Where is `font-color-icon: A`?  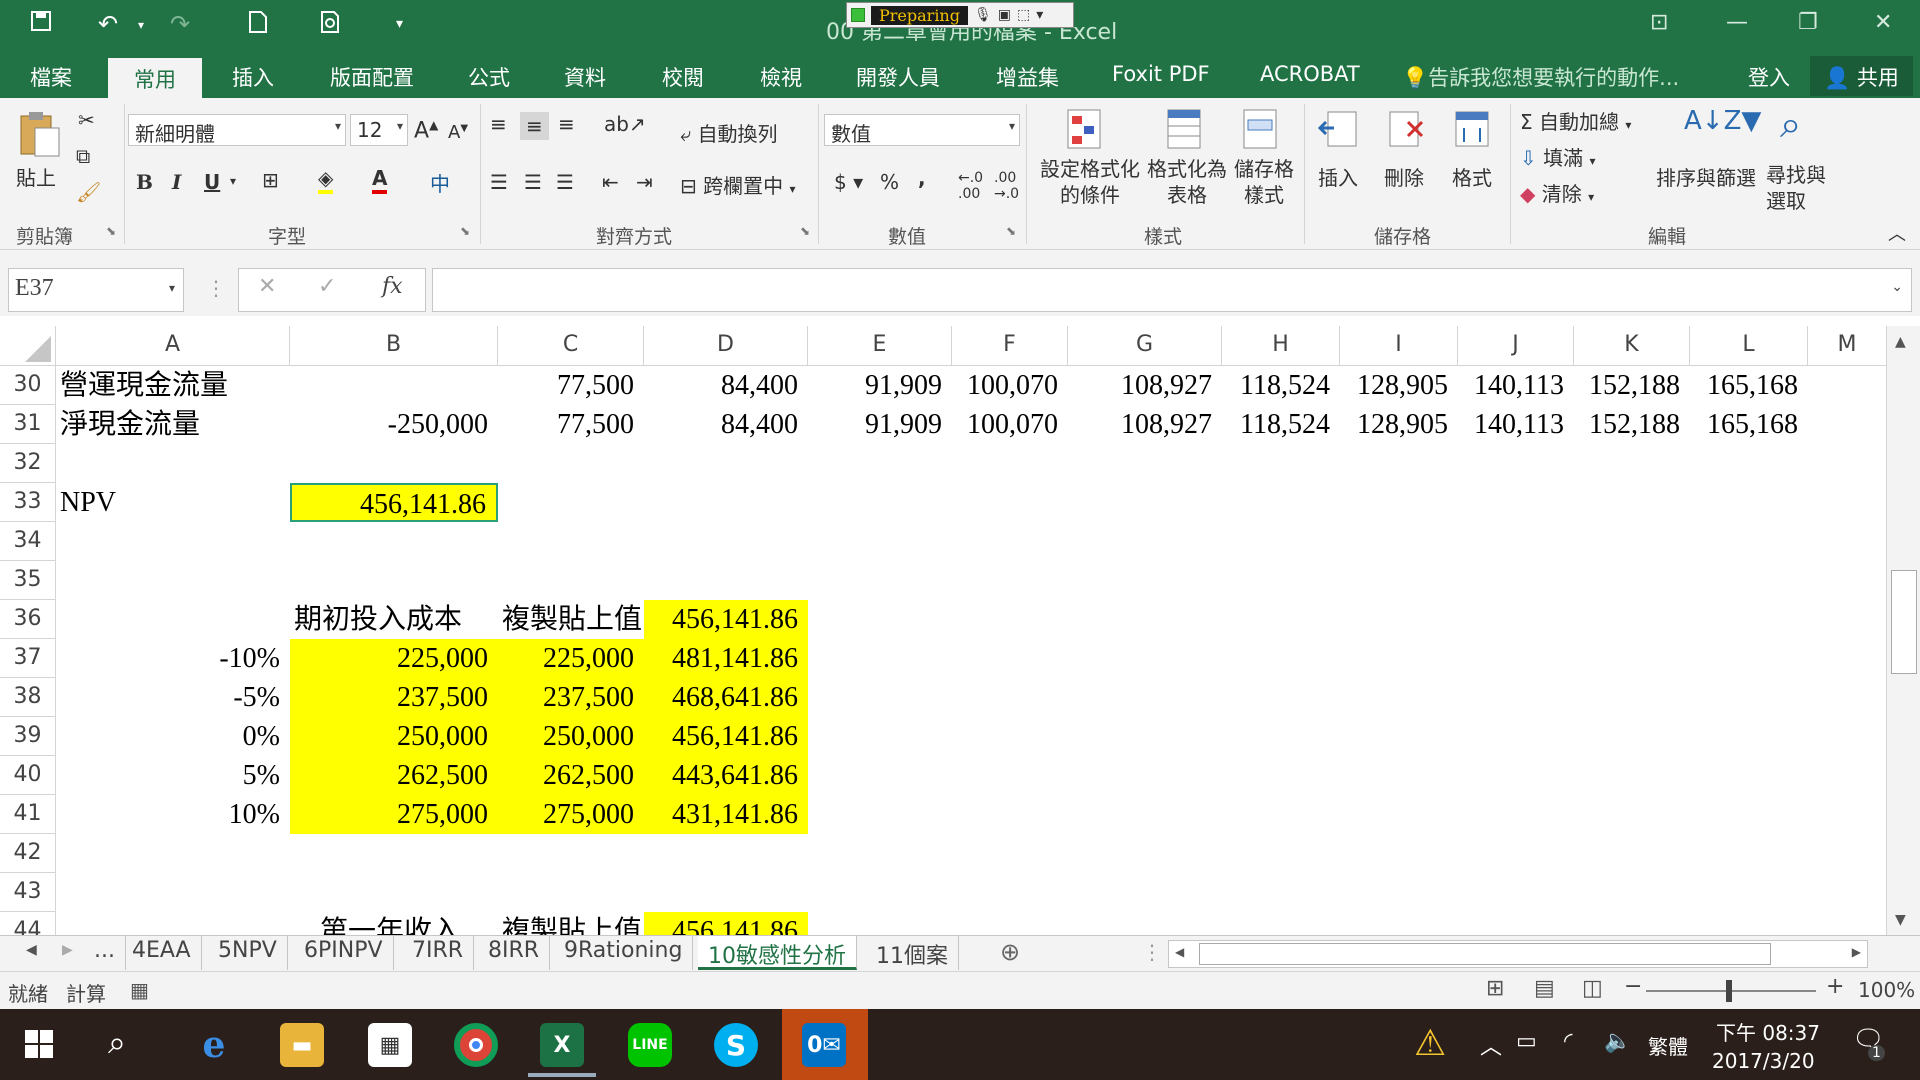
font-color-icon: A is located at coordinates (380, 180).